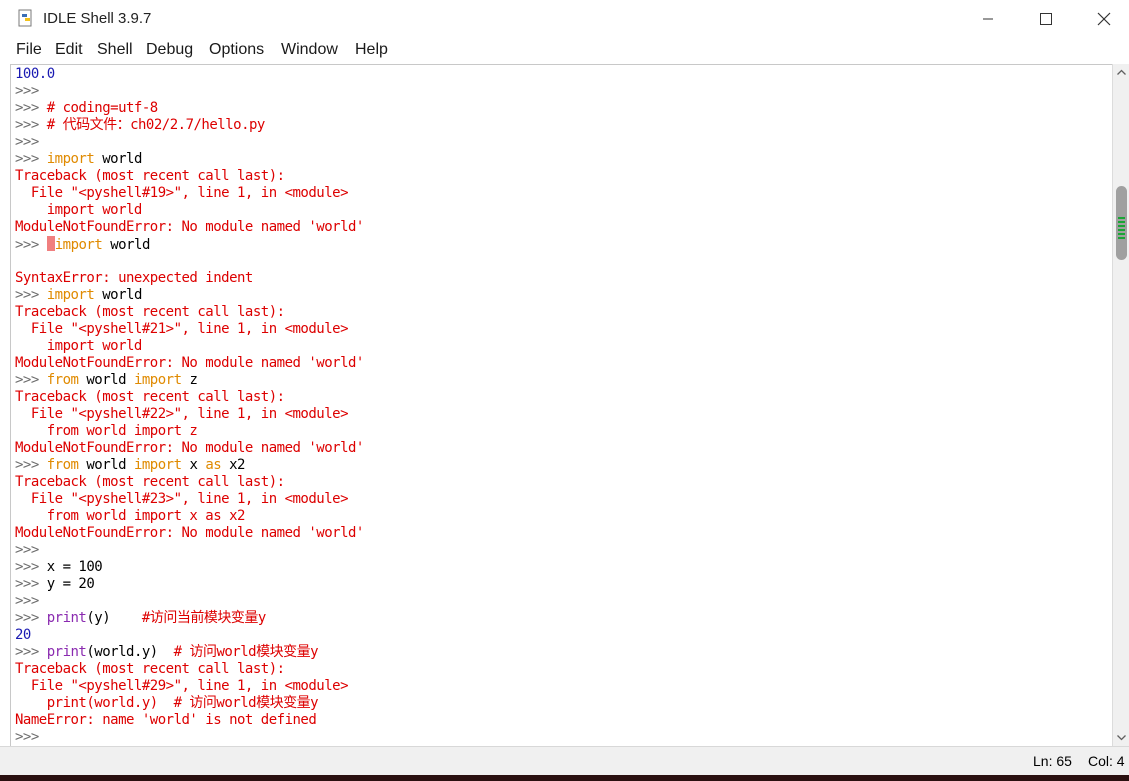 This screenshot has width=1129, height=781. Describe the element at coordinates (140, 125) in the screenshot. I see `shell-line: >>> # 代码文件：ch02/2.7/hello.py` at that location.